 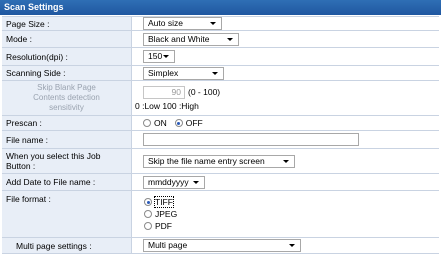 What do you see at coordinates (53, 156) in the screenshot?
I see `job-button-label-line1: When you select this Job` at bounding box center [53, 156].